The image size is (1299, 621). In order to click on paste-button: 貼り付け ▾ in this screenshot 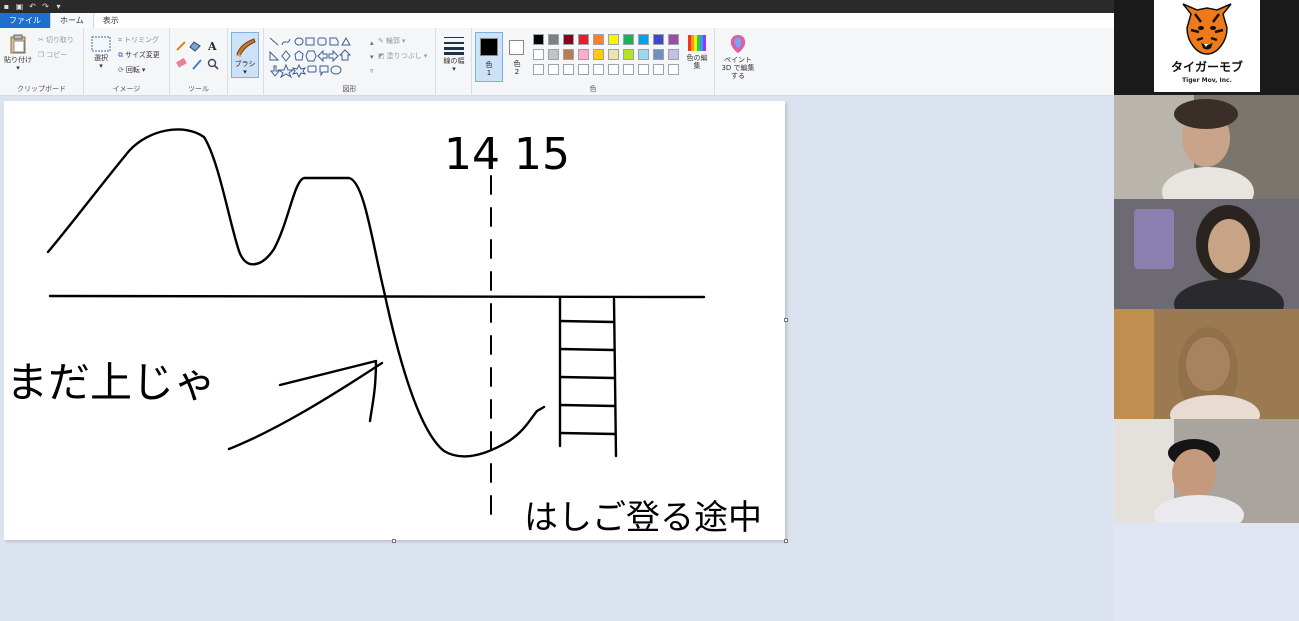, I will do `click(18, 53)`.